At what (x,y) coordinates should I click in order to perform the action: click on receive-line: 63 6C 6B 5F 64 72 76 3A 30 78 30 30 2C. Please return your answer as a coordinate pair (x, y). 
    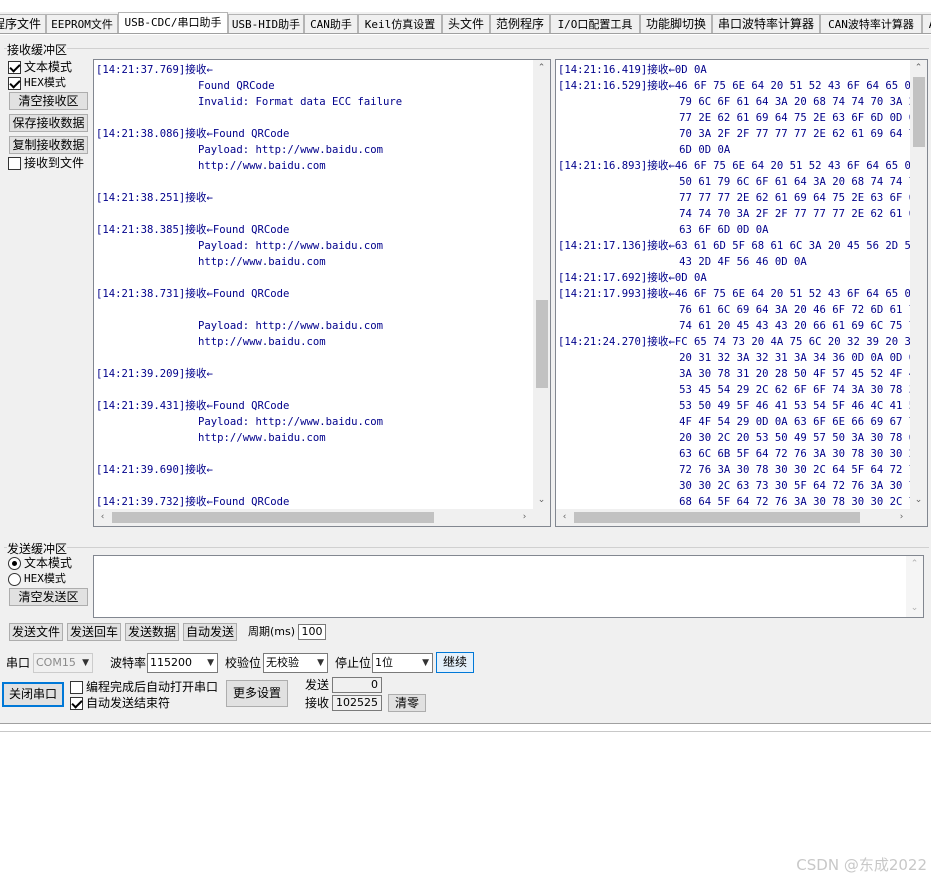
    Looking at the image, I should click on (740, 454).